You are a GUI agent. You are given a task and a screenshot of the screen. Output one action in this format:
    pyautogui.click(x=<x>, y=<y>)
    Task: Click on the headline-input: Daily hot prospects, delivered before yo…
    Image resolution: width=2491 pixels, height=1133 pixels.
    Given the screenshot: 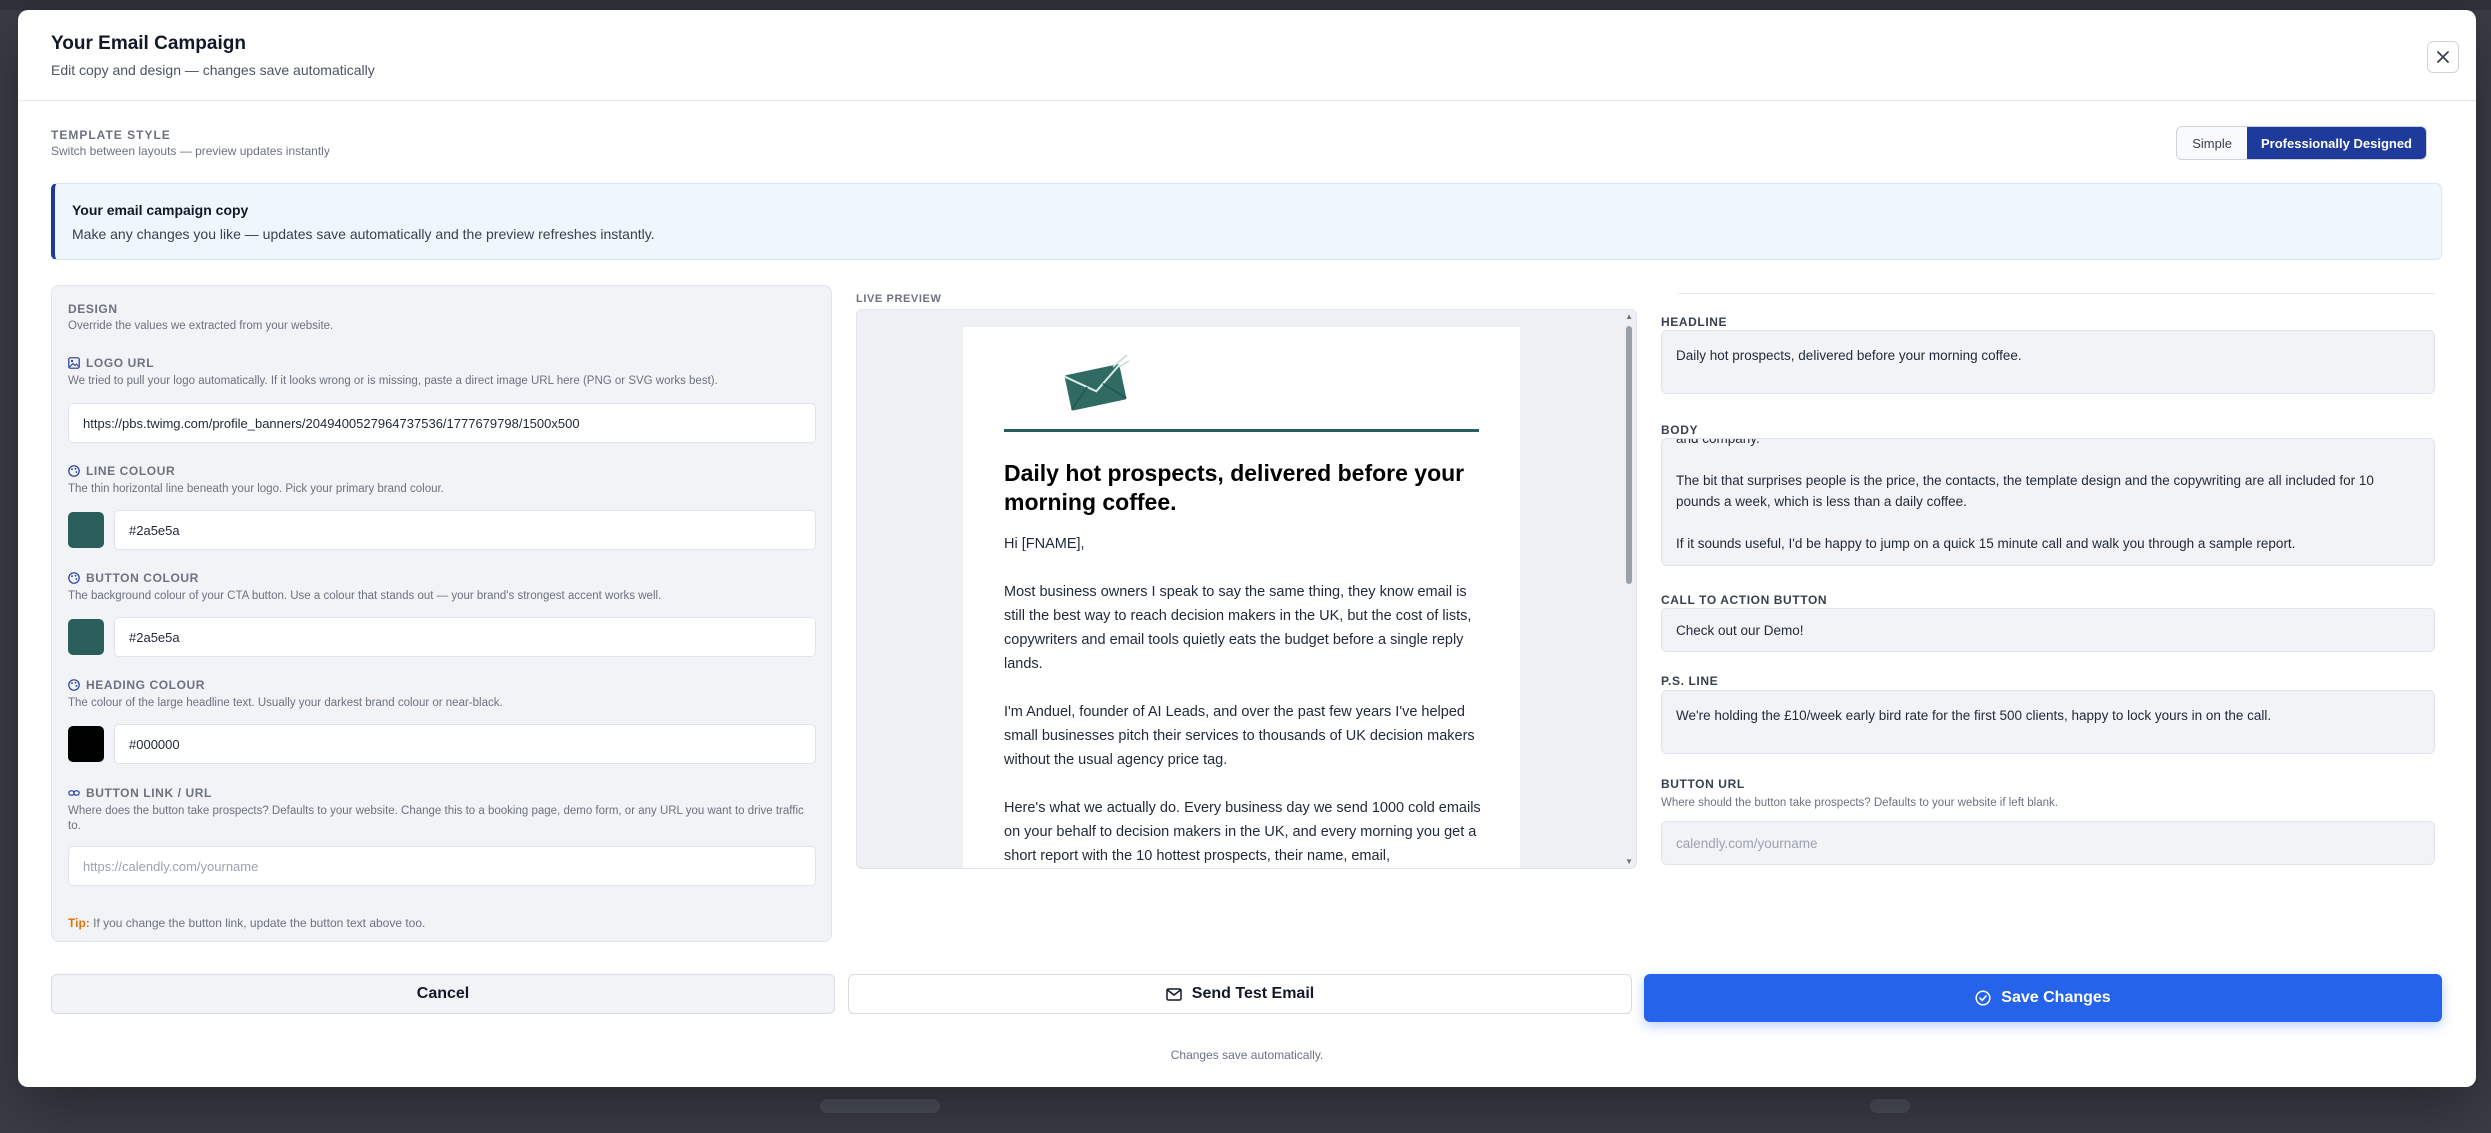 What is the action you would take?
    pyautogui.click(x=2048, y=362)
    